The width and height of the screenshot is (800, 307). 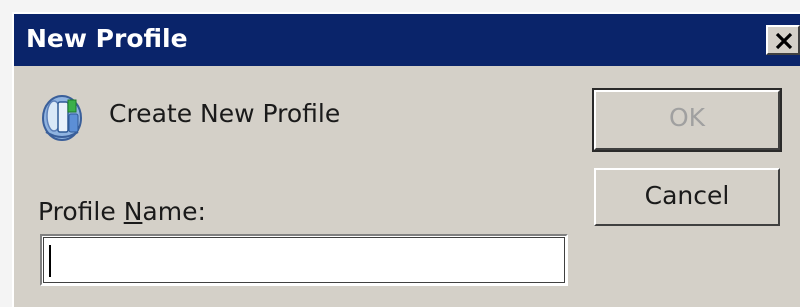 I want to click on profile-icon, so click(x=62, y=118).